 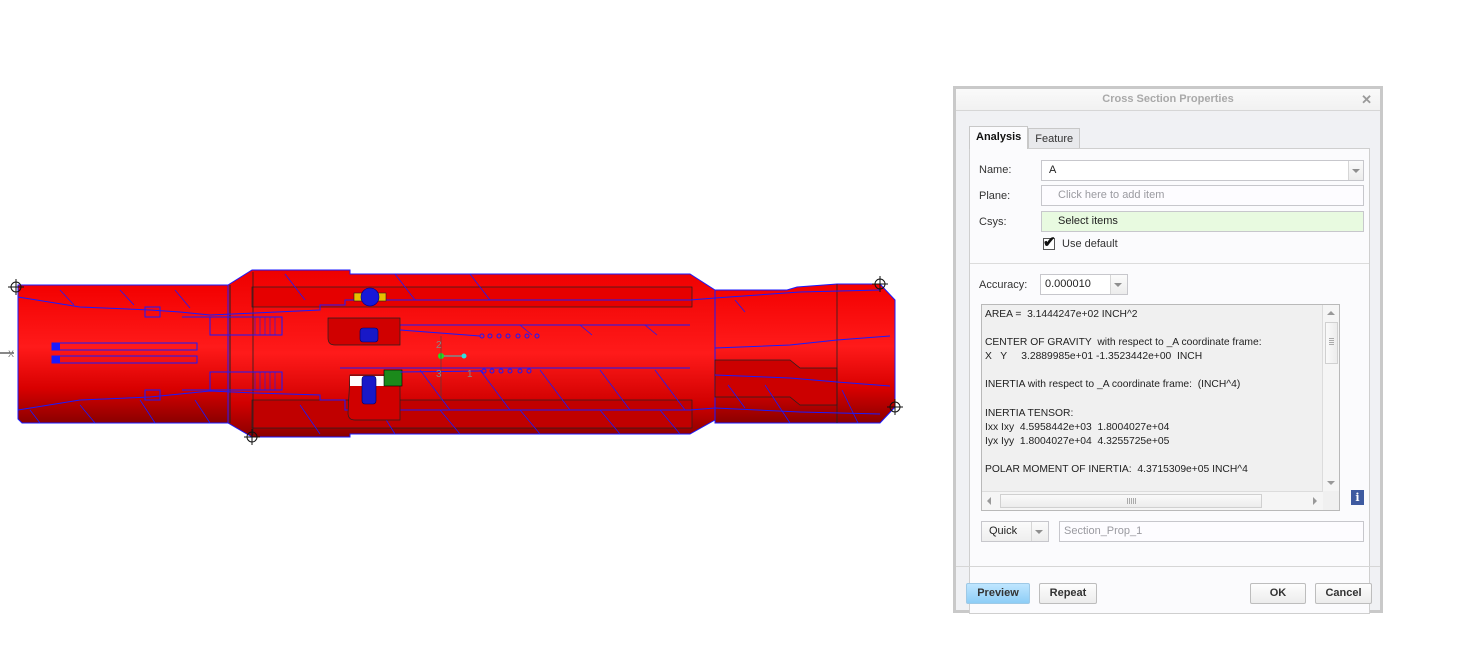 I want to click on horizontal-scrollbar, so click(x=1152, y=500).